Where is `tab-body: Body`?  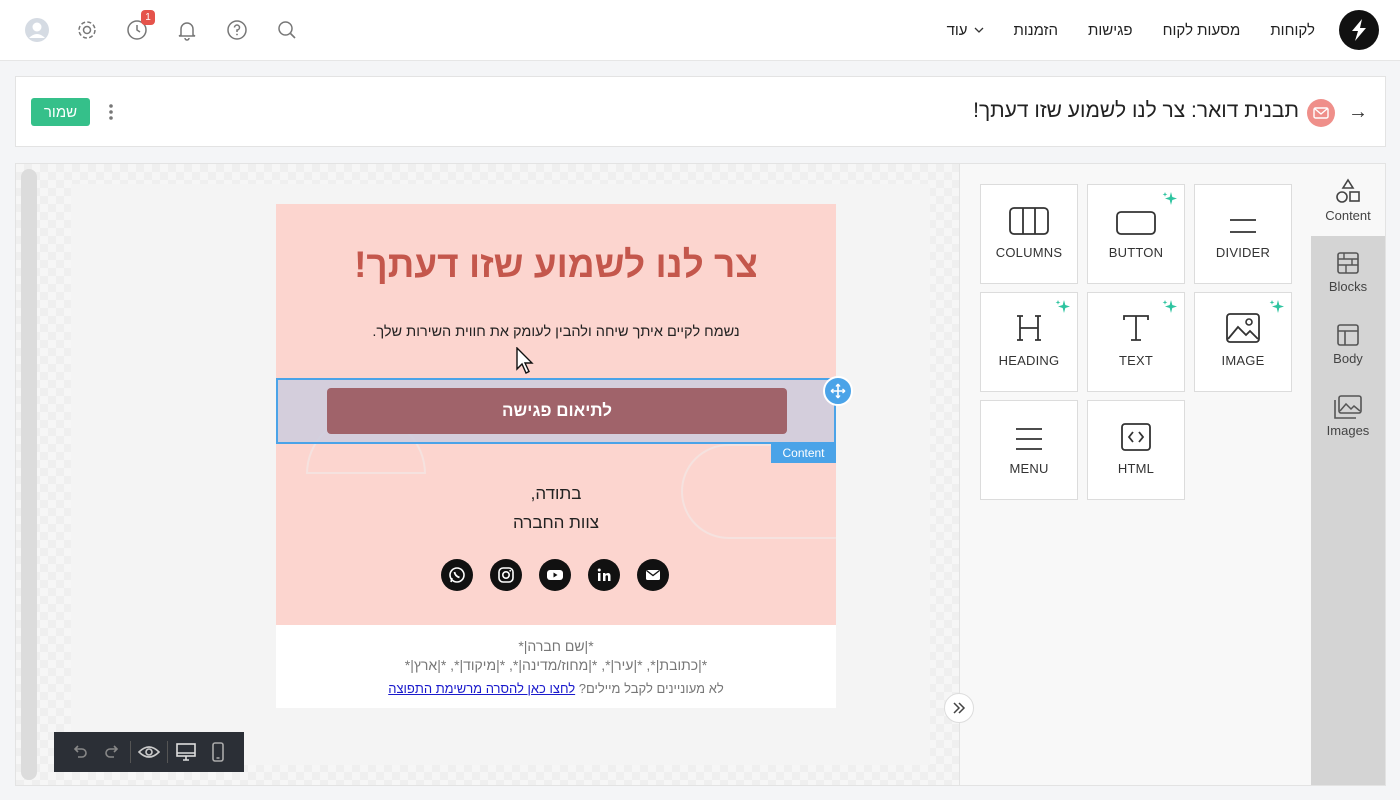
tab-body: Body is located at coordinates (1348, 344).